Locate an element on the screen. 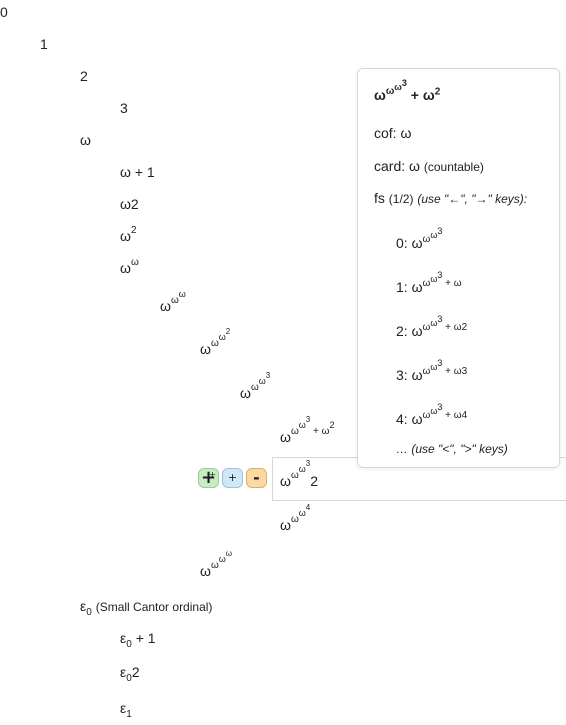 The height and width of the screenshot is (725, 566). tree-row-omega: ω is located at coordinates (85, 140).